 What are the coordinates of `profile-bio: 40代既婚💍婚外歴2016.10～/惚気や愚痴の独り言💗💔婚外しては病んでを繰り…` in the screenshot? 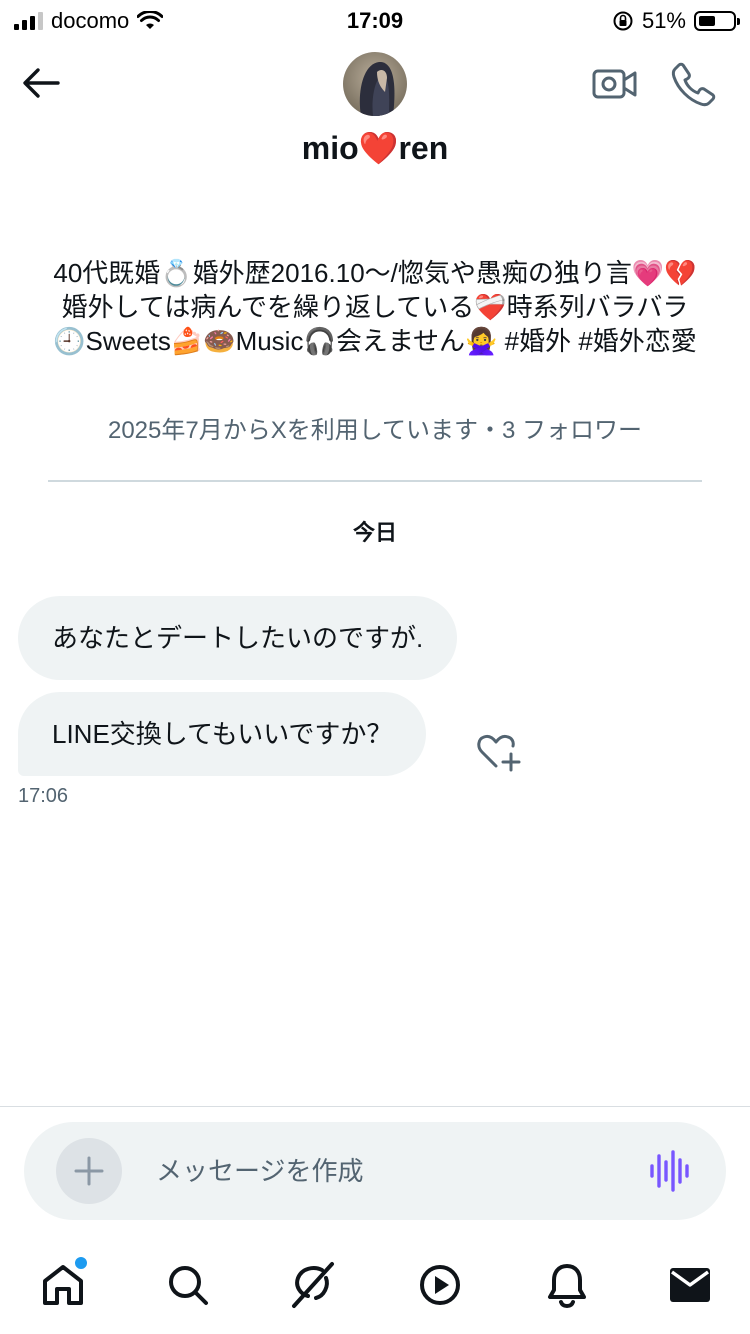 It's located at (375, 307).